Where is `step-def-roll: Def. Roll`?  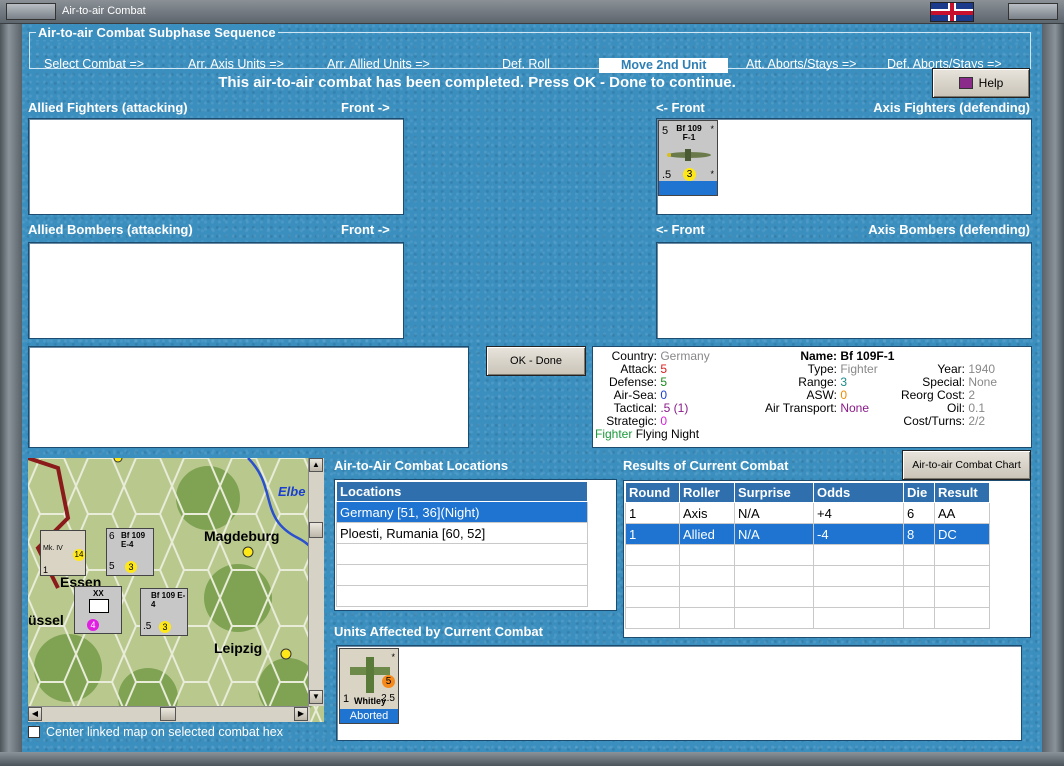 step-def-roll: Def. Roll is located at coordinates (526, 64).